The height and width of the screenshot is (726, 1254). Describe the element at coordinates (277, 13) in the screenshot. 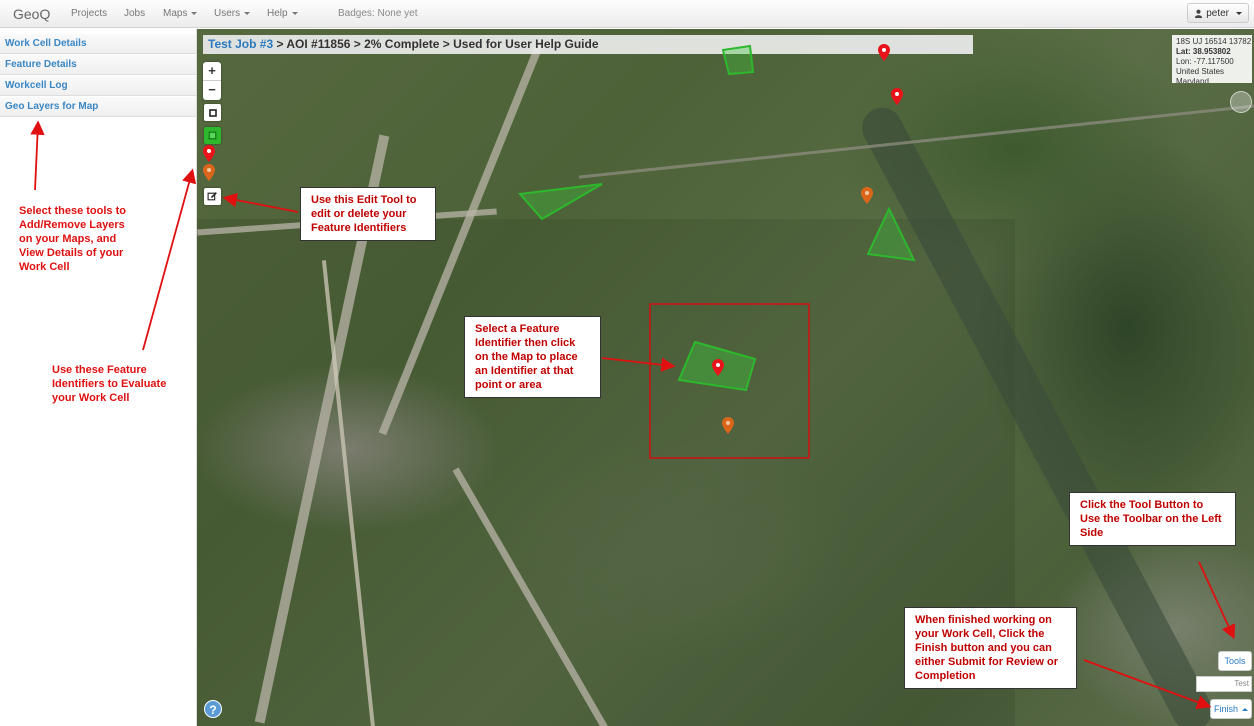

I see `nav-help-label: Help` at that location.